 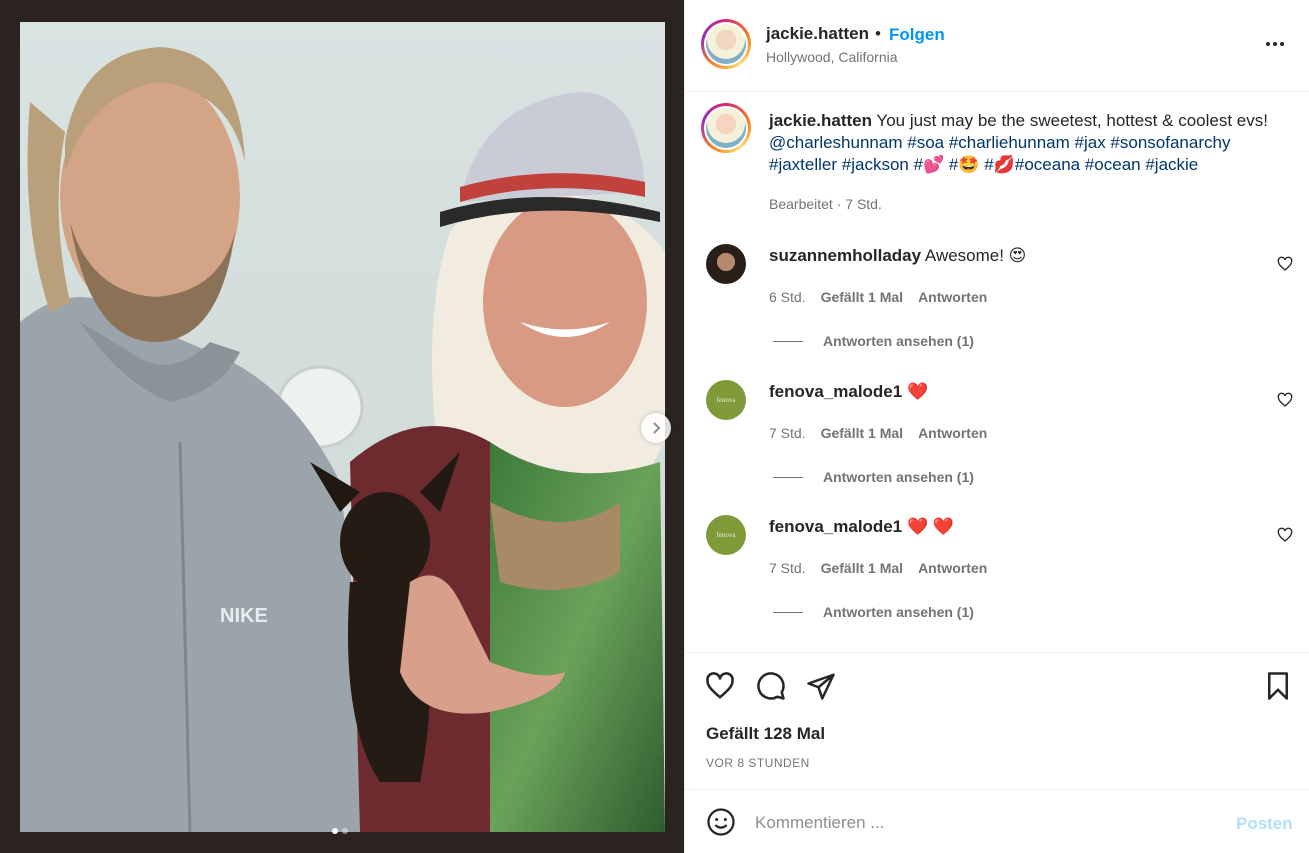 I want to click on carousel-next-button, so click(x=656, y=428).